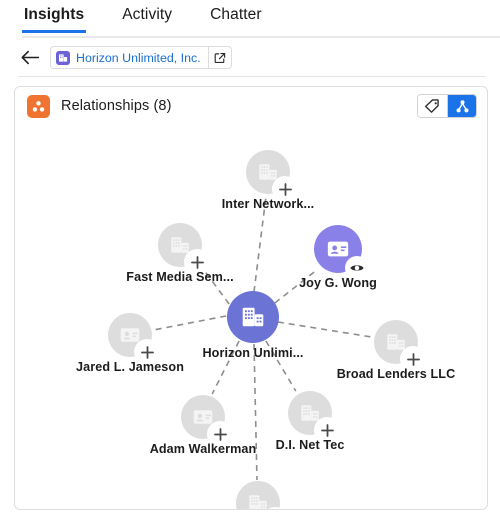 This screenshot has width=500, height=526. What do you see at coordinates (219, 57) in the screenshot?
I see `external-link-icon` at bounding box center [219, 57].